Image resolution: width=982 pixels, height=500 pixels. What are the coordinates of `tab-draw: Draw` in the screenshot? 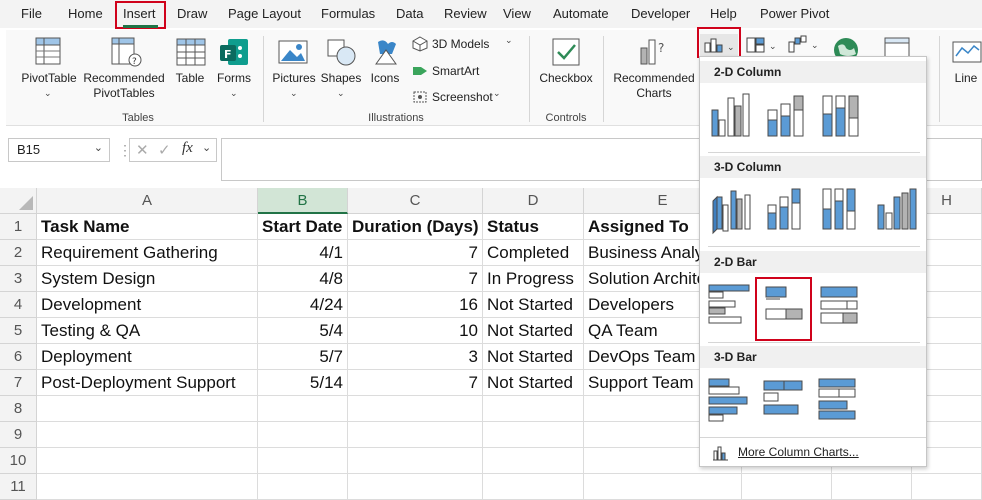 It's located at (192, 14).